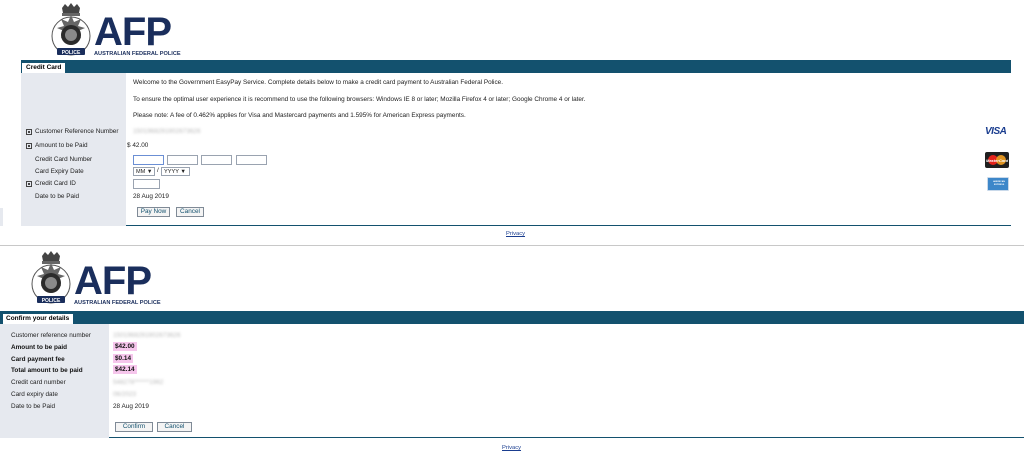 The width and height of the screenshot is (1024, 464). Describe the element at coordinates (174, 427) in the screenshot. I see `confirm-cancel-button: Cancel` at that location.